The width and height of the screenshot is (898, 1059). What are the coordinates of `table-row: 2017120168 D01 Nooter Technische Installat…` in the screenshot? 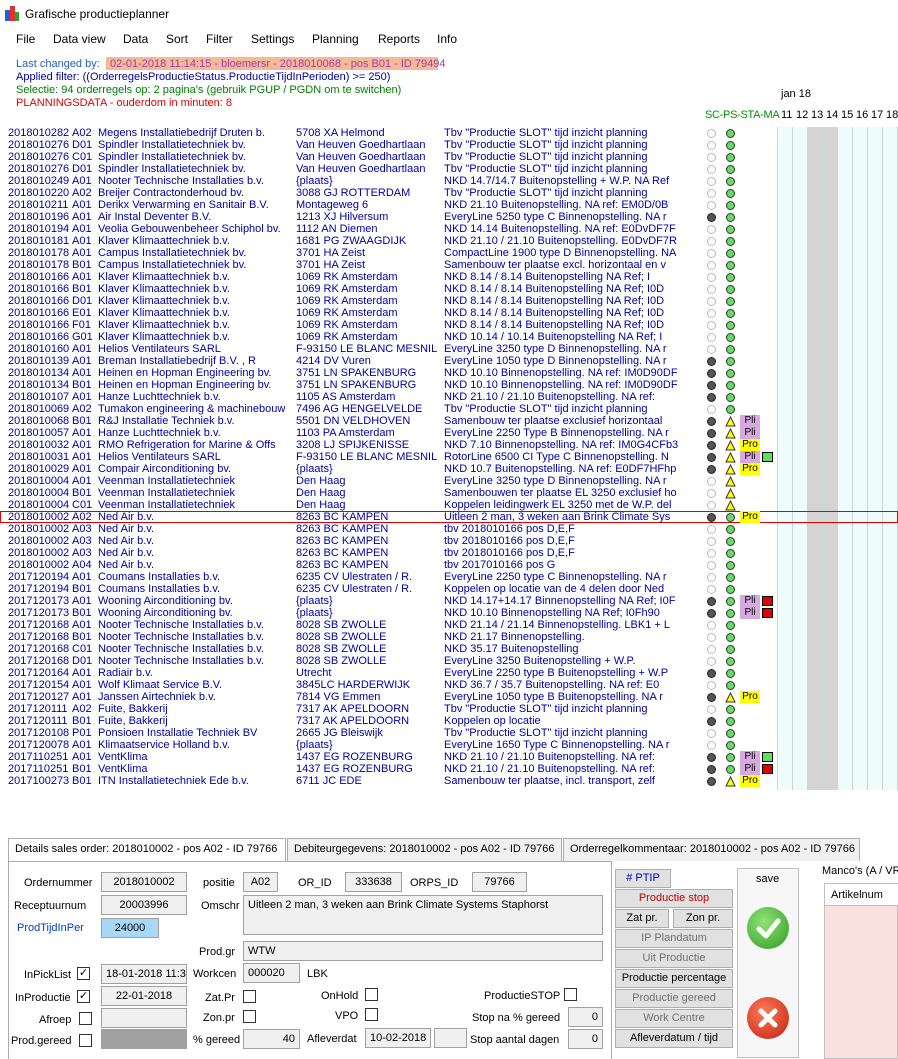 It's located at (449, 661).